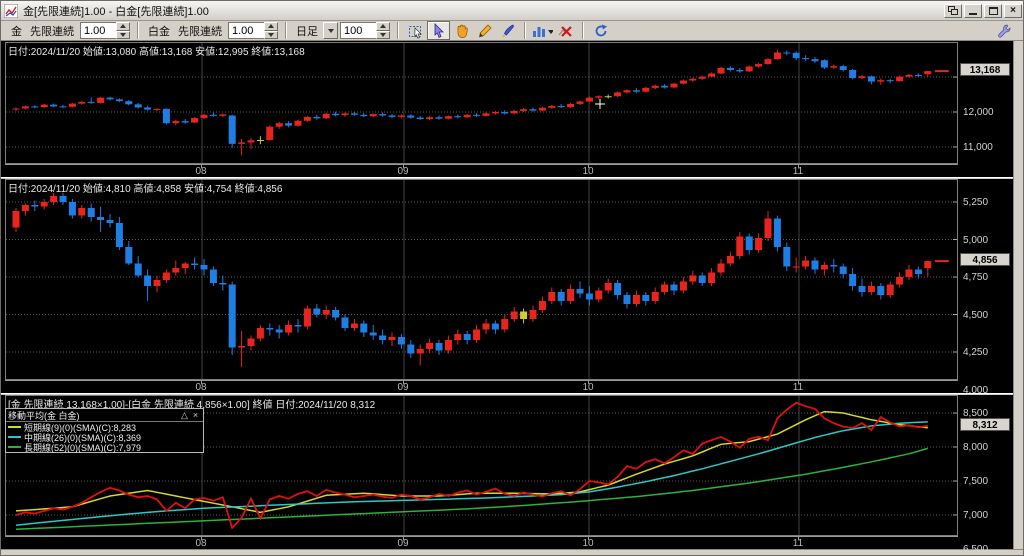  Describe the element at coordinates (358, 30) in the screenshot. I see `bar-count-input` at that location.